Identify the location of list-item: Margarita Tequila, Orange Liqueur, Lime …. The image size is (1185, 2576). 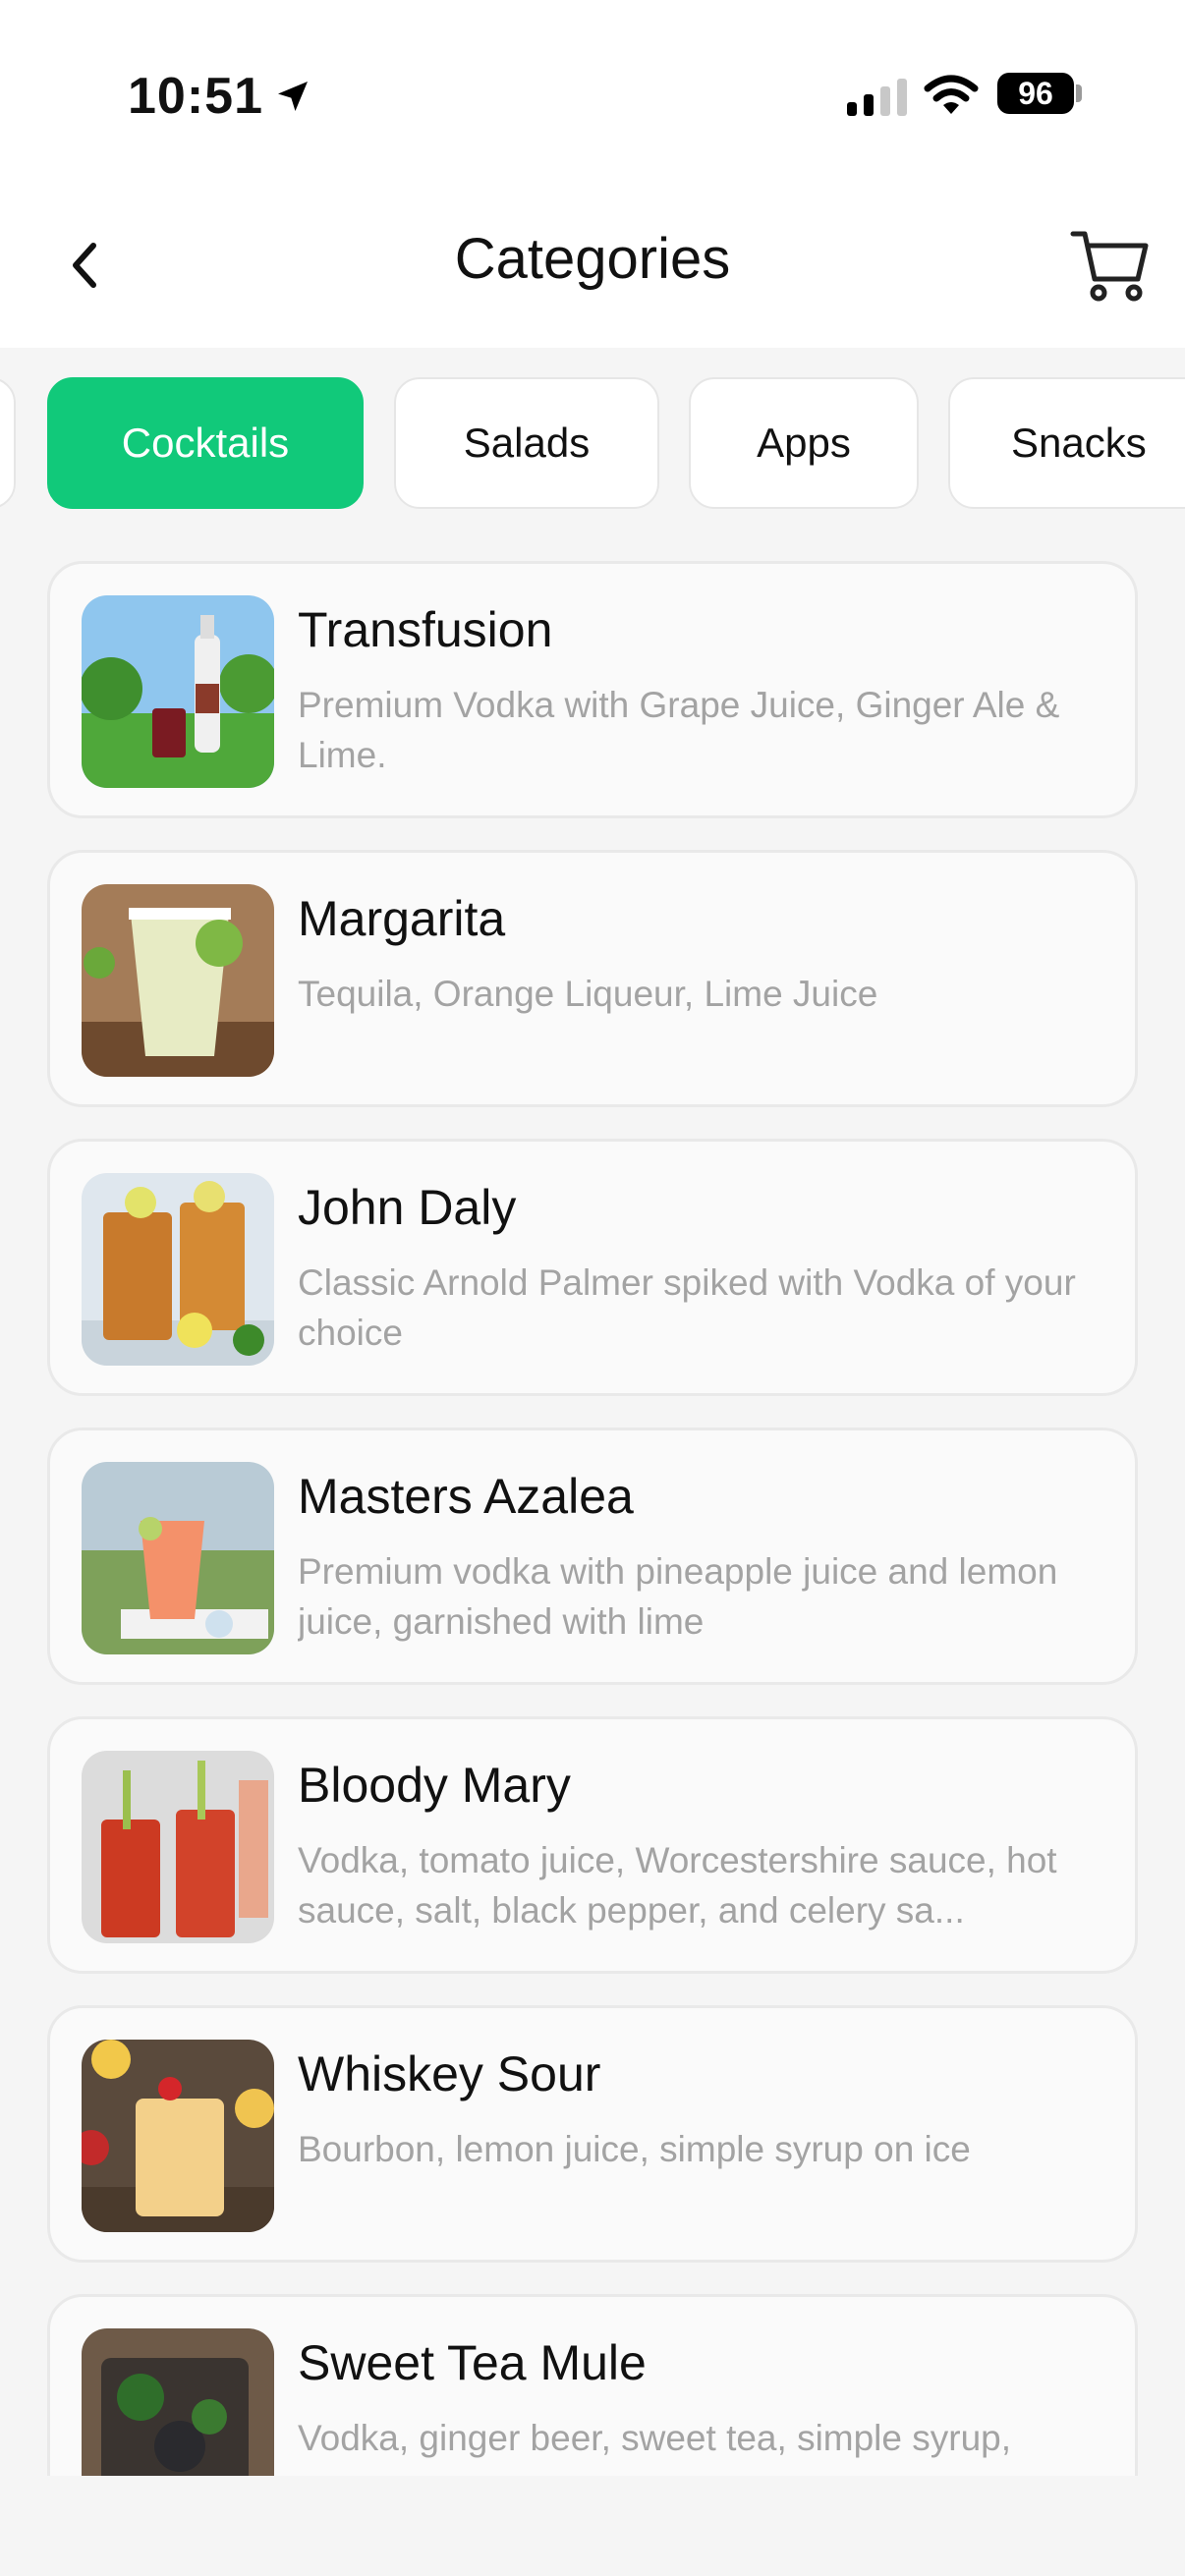
(592, 978).